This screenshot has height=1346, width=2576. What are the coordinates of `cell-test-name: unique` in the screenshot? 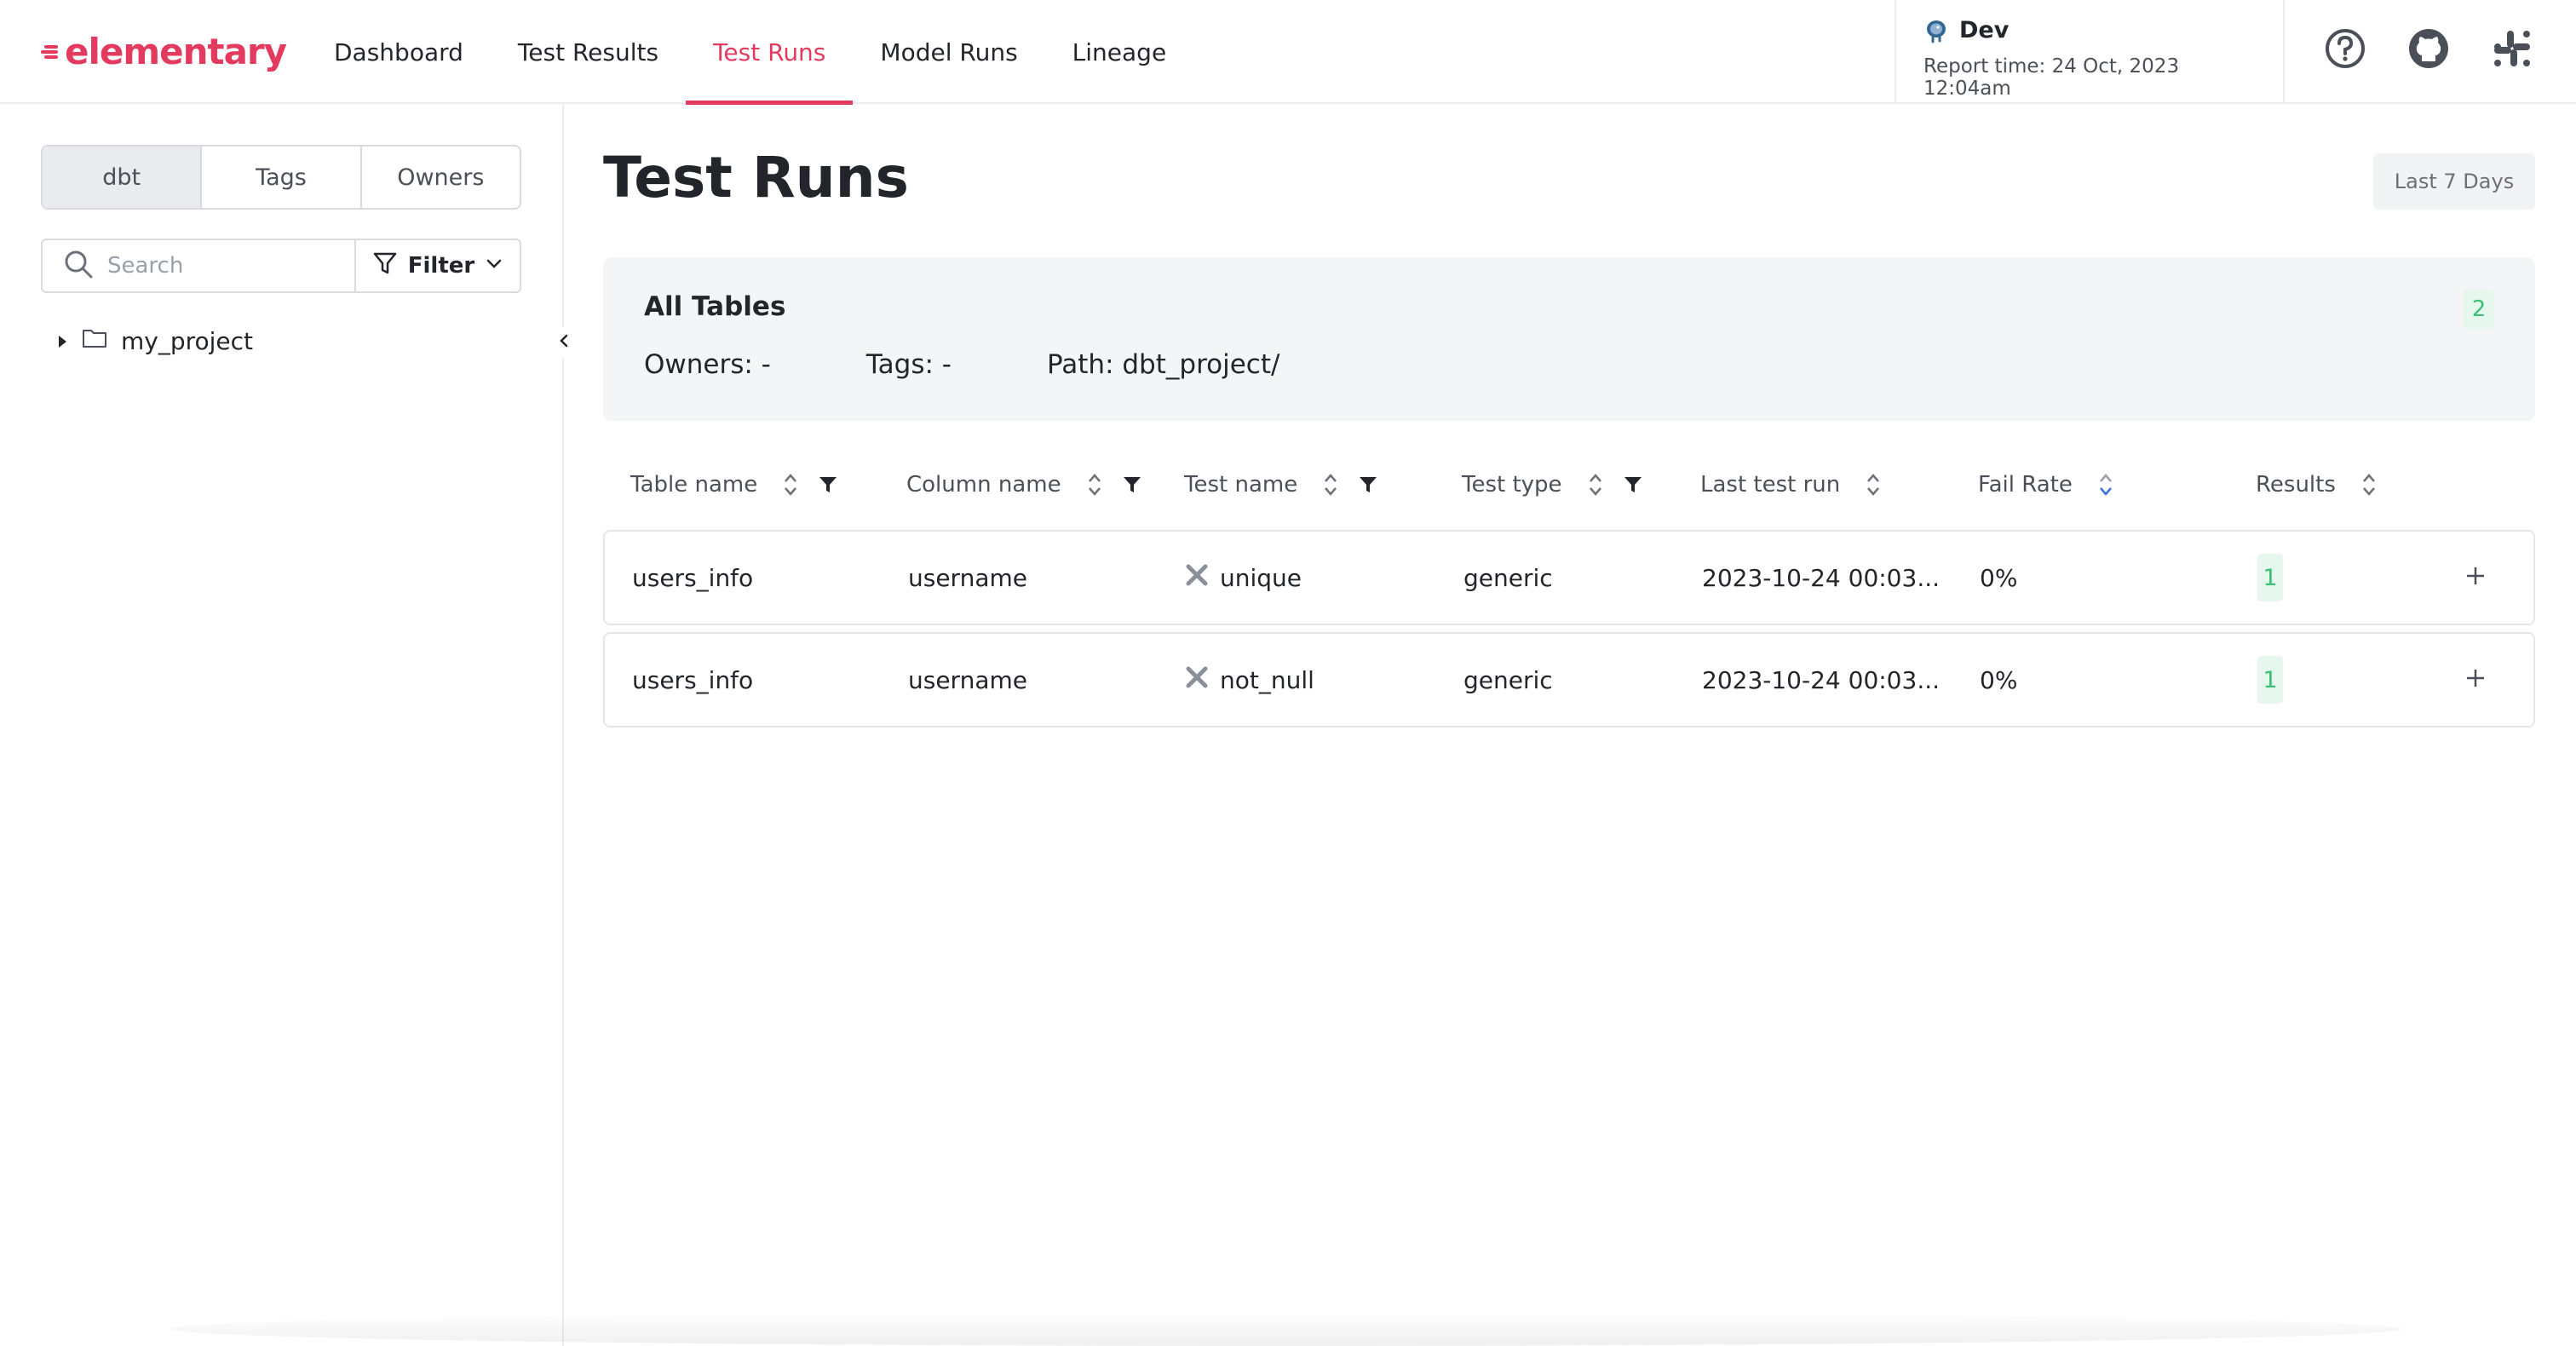 It's located at (1244, 578).